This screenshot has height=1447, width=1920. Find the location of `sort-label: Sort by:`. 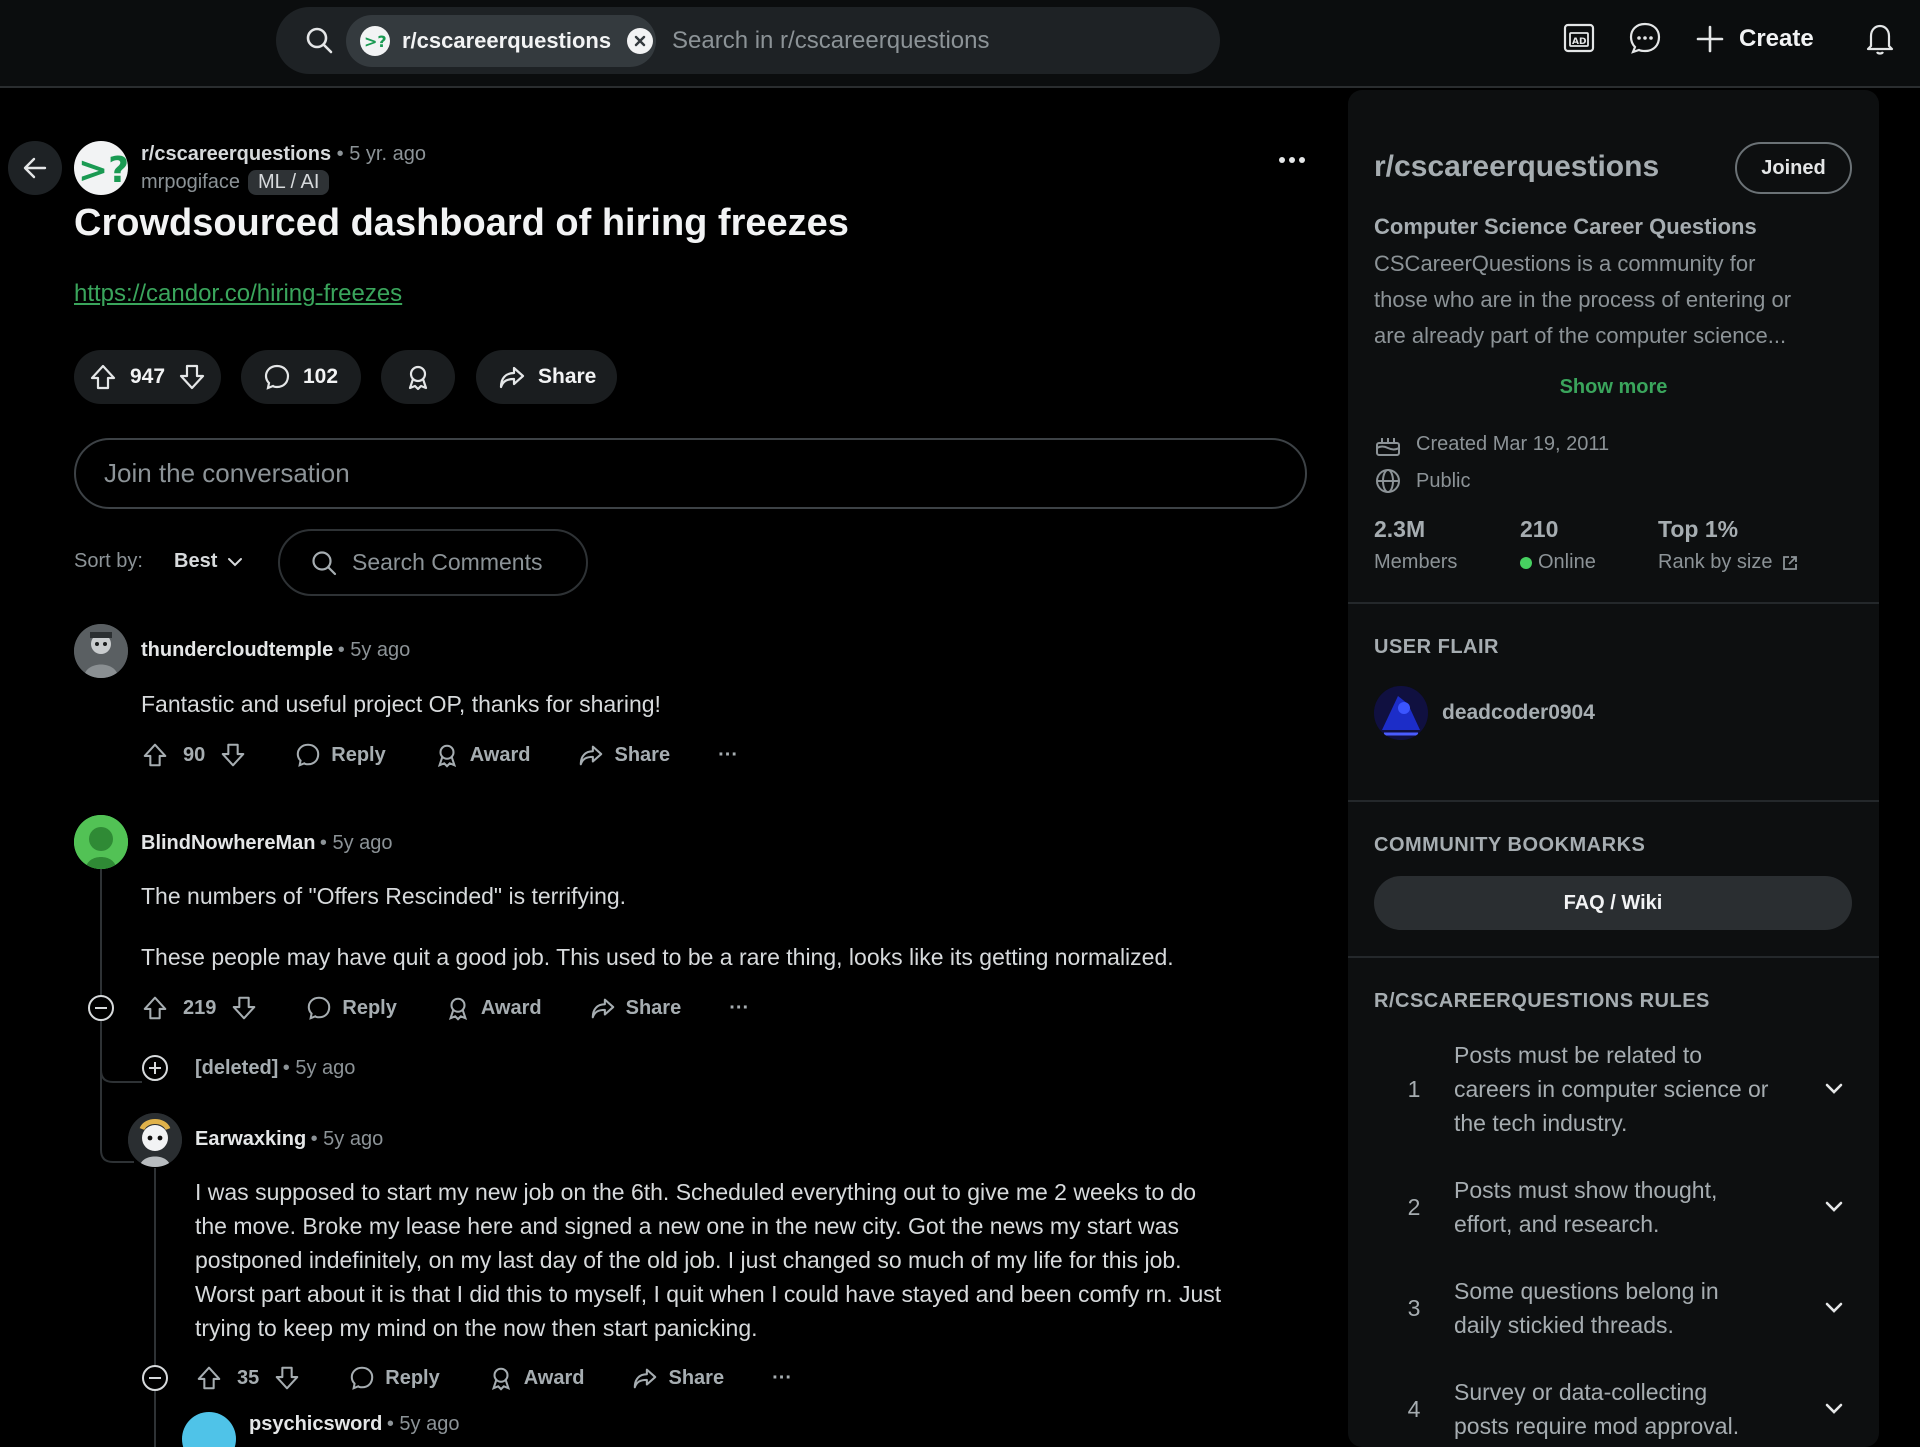

sort-label: Sort by: is located at coordinates (108, 561).